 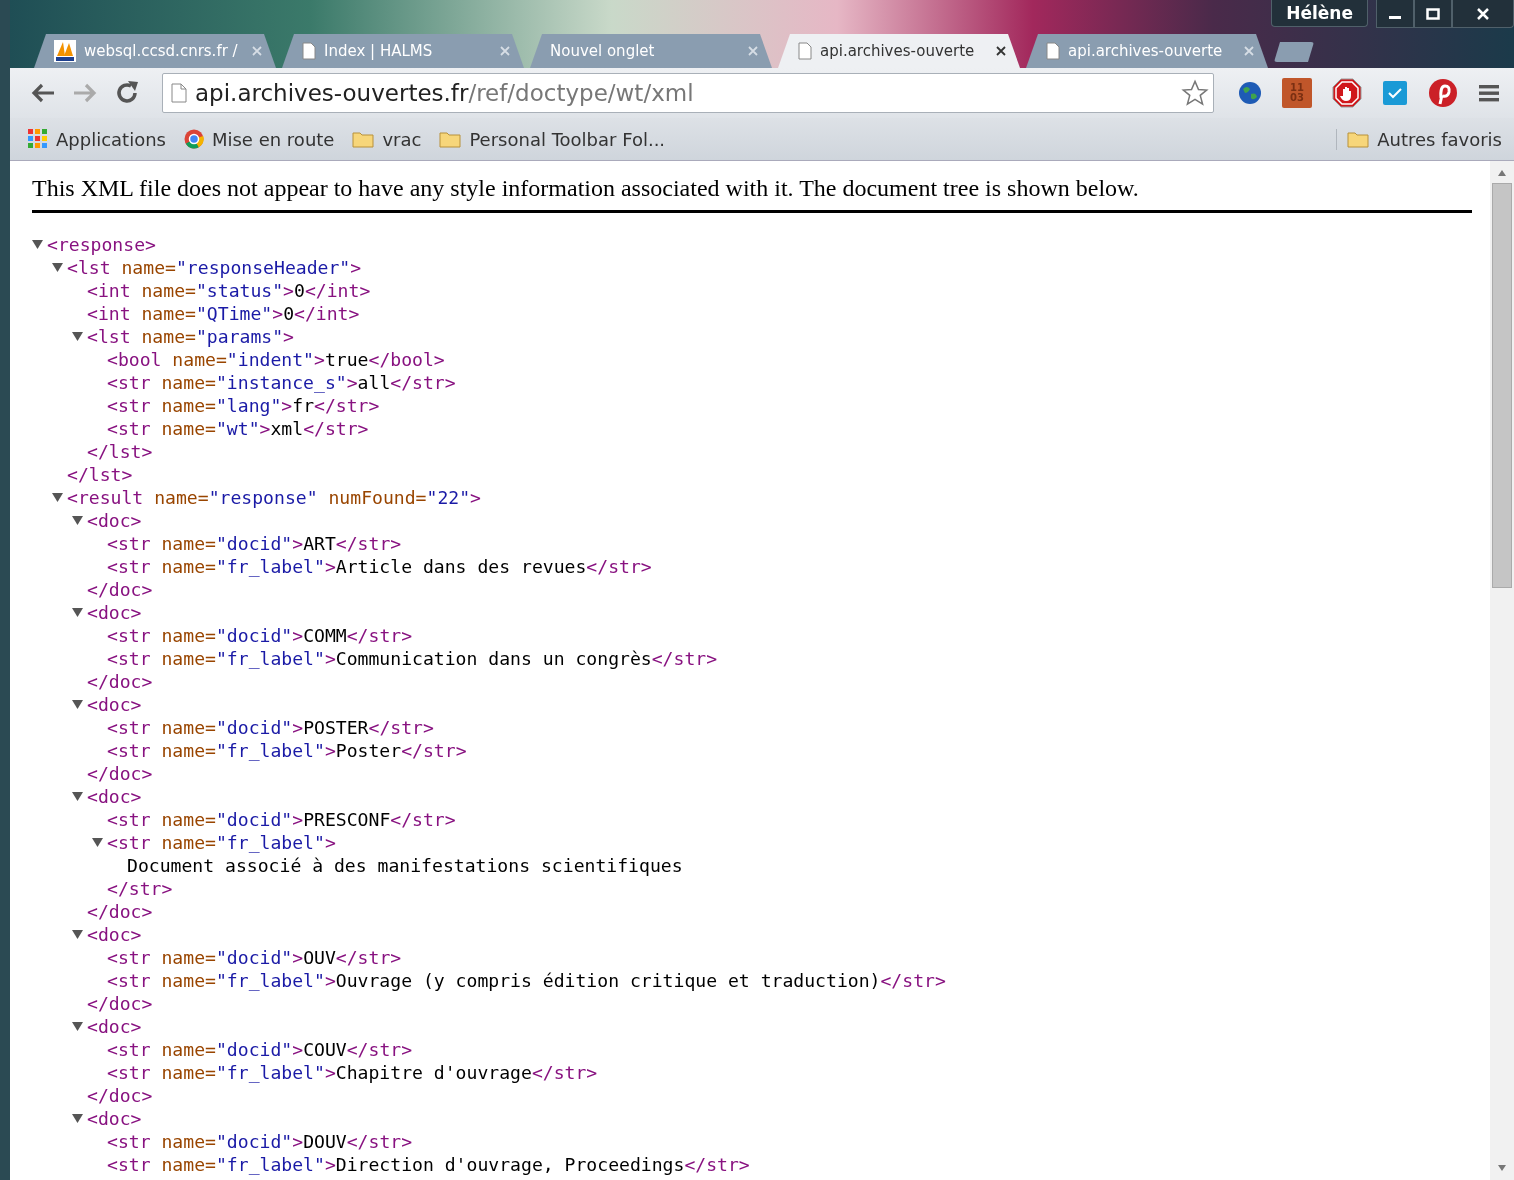 What do you see at coordinates (43, 93) in the screenshot?
I see `back-icon` at bounding box center [43, 93].